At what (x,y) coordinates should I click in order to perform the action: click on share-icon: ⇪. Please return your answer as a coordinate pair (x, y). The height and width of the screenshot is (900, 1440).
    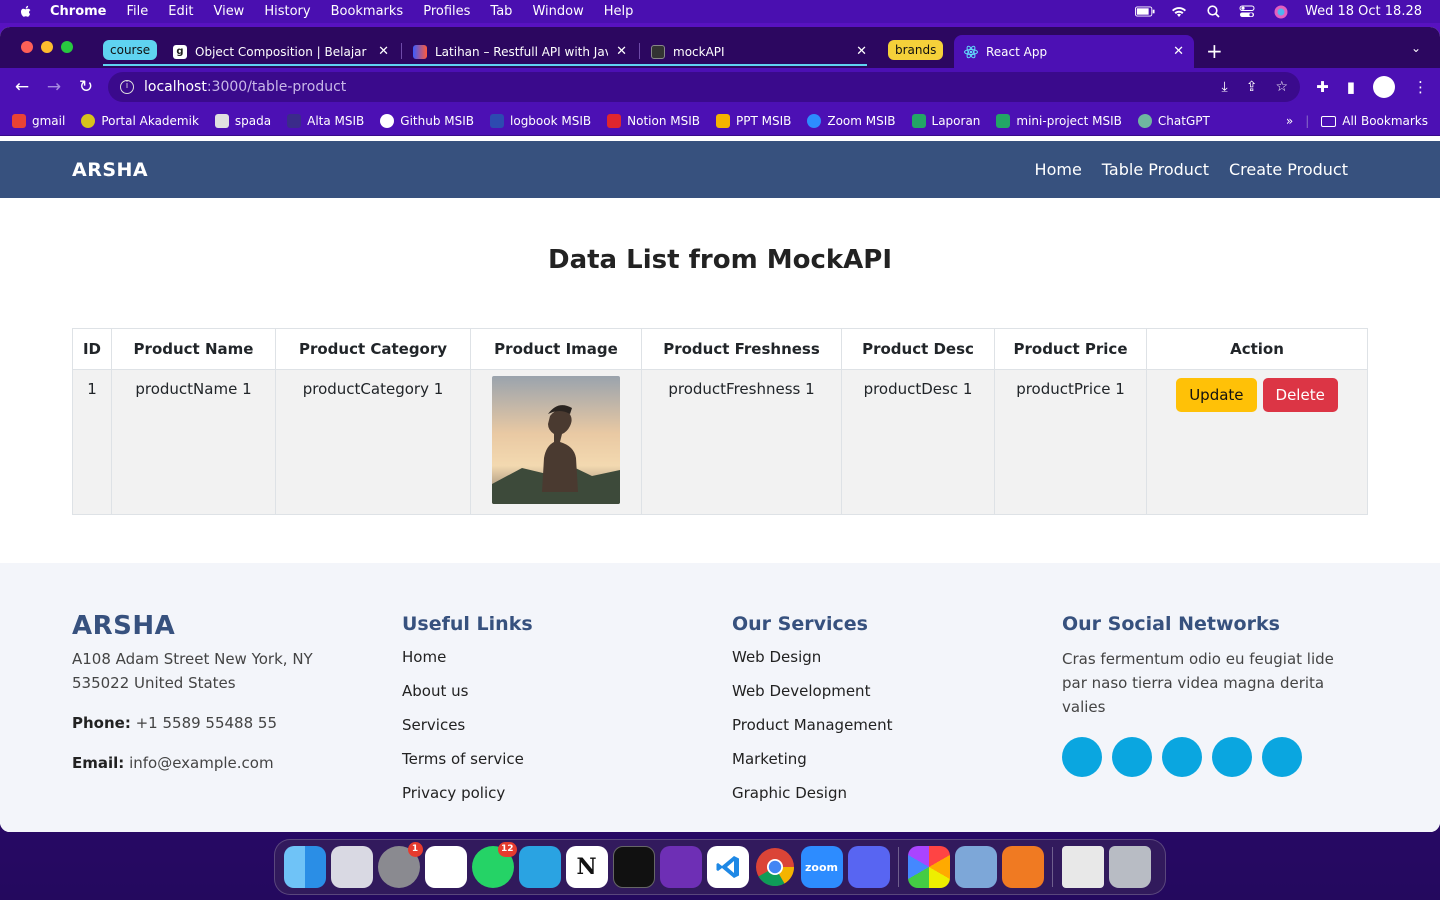
    Looking at the image, I should click on (1252, 87).